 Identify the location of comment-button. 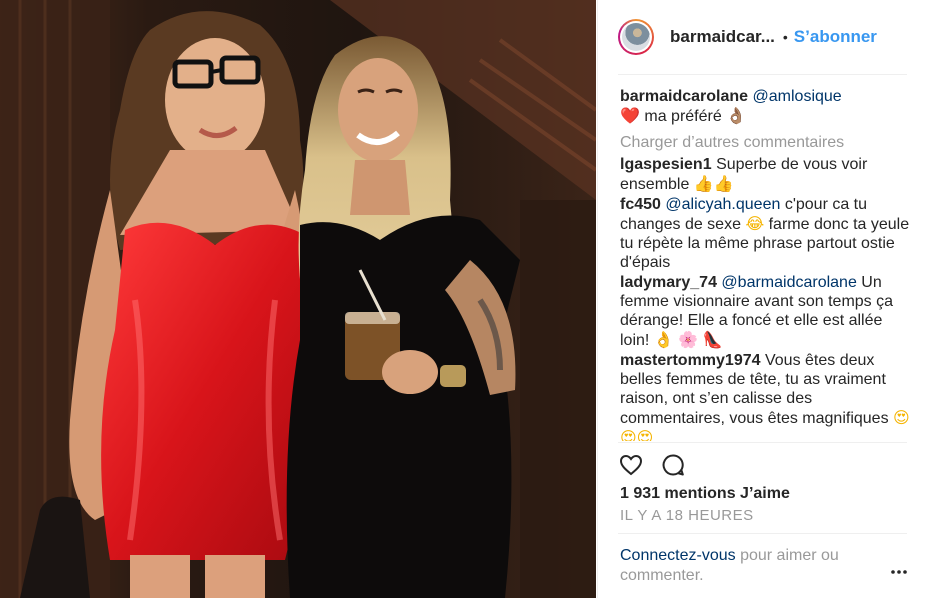
(673, 465).